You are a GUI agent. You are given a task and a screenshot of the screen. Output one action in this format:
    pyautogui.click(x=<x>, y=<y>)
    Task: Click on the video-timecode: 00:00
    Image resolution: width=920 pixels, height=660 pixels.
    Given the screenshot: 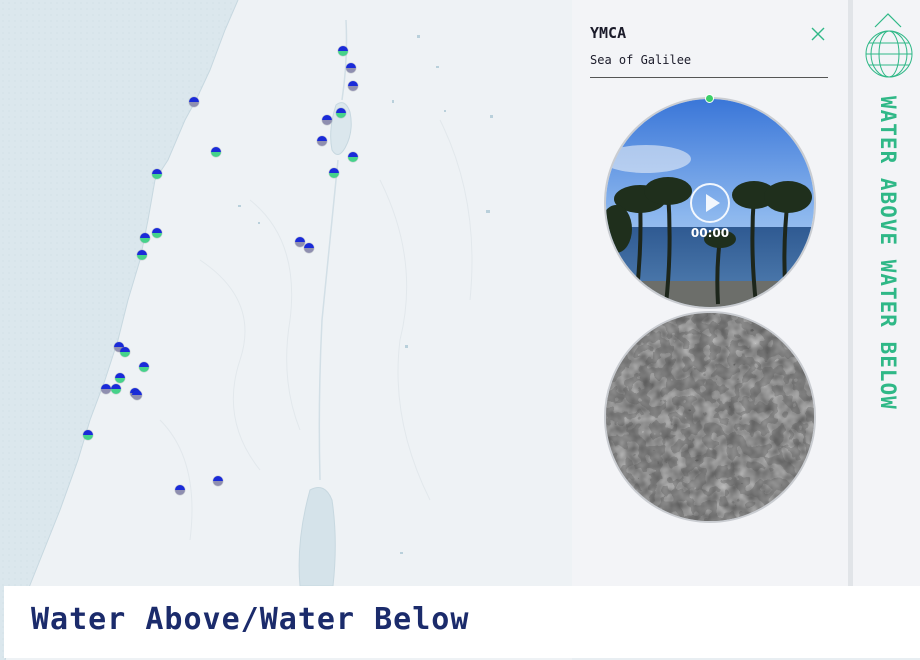 What is the action you would take?
    pyautogui.click(x=710, y=233)
    